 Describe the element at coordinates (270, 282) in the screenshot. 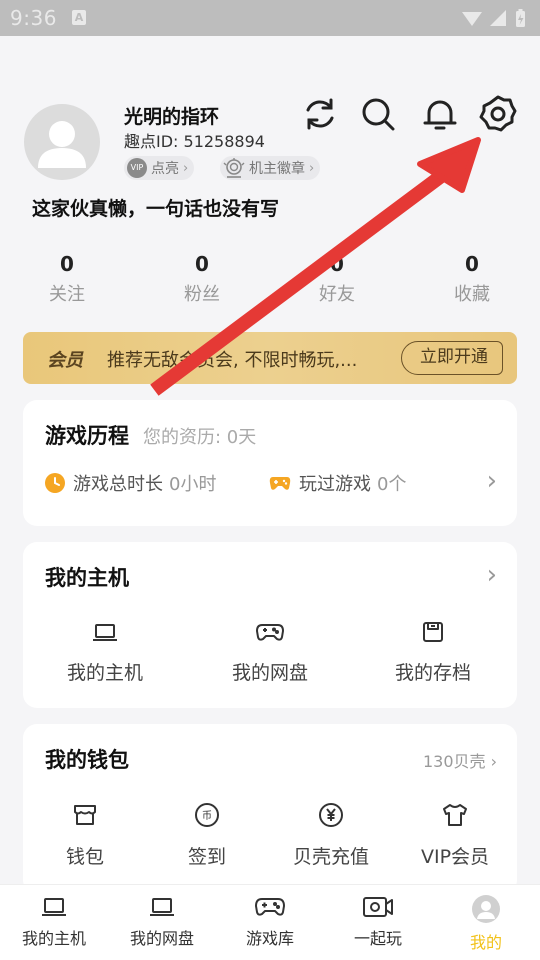

I see `stats-row: 0 关注 0 粉丝 0 好友 0 收藏` at that location.